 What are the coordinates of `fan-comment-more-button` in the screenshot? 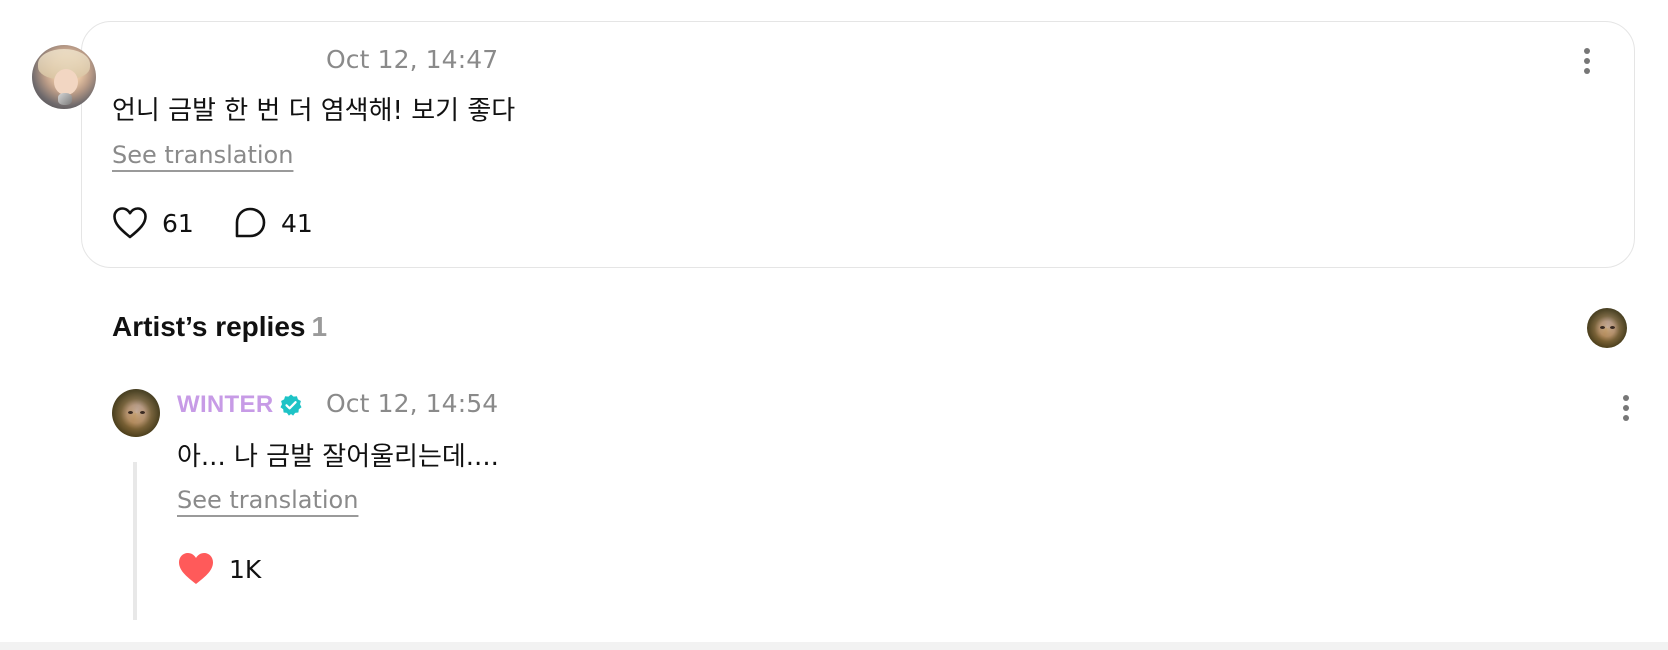 It's located at (1587, 61).